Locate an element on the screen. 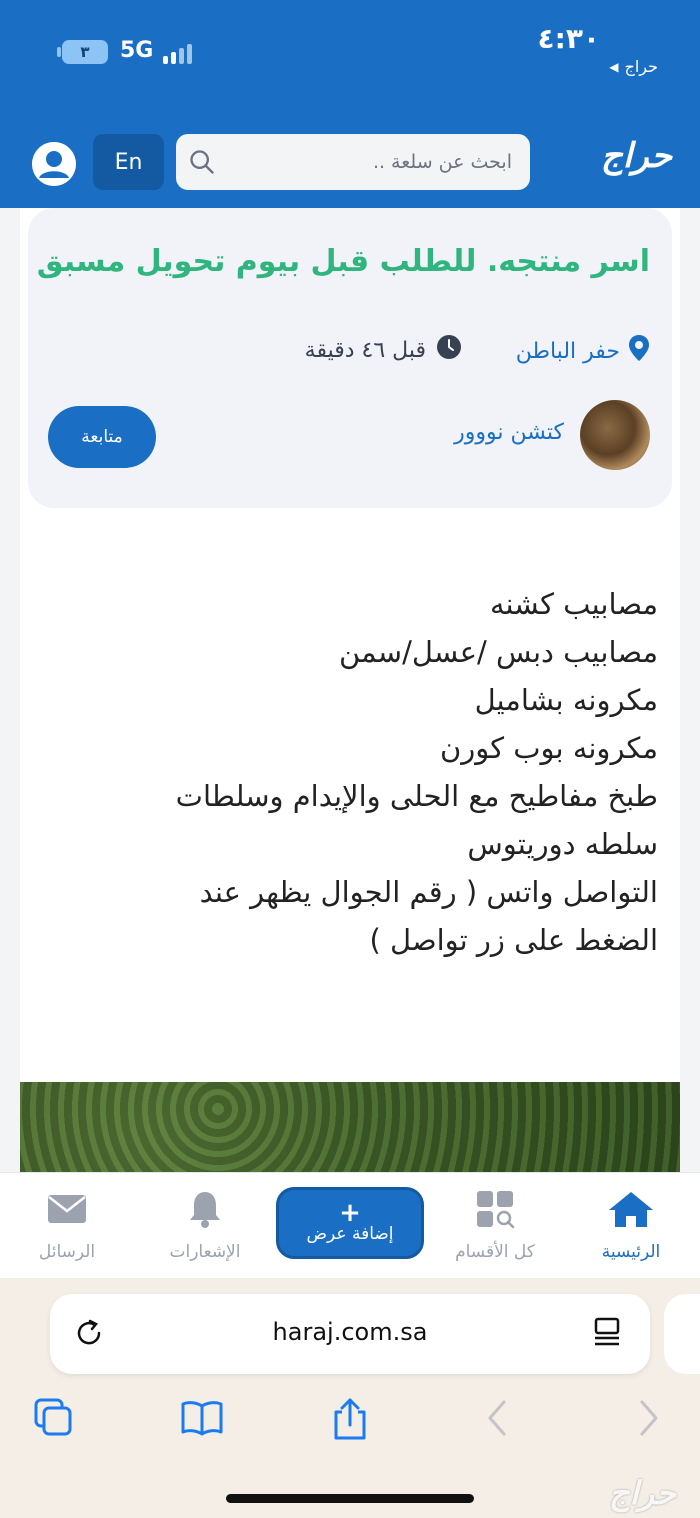  plus-icon: + is located at coordinates (350, 1213).